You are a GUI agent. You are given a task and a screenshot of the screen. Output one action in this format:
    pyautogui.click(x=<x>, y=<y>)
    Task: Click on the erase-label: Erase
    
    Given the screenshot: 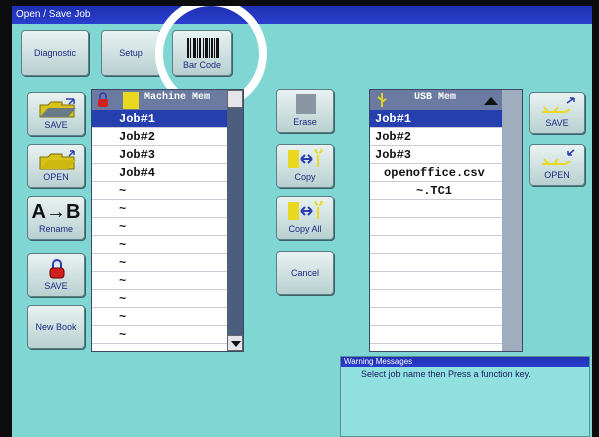 What is the action you would take?
    pyautogui.click(x=305, y=122)
    